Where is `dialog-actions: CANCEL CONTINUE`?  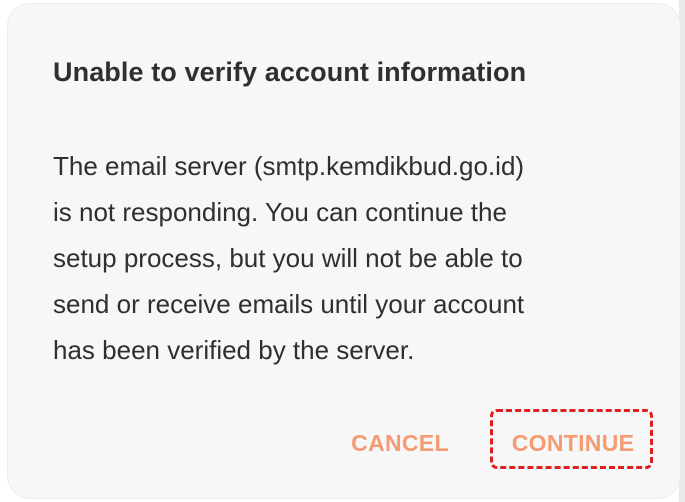 dialog-actions: CANCEL CONTINUE is located at coordinates (344, 443).